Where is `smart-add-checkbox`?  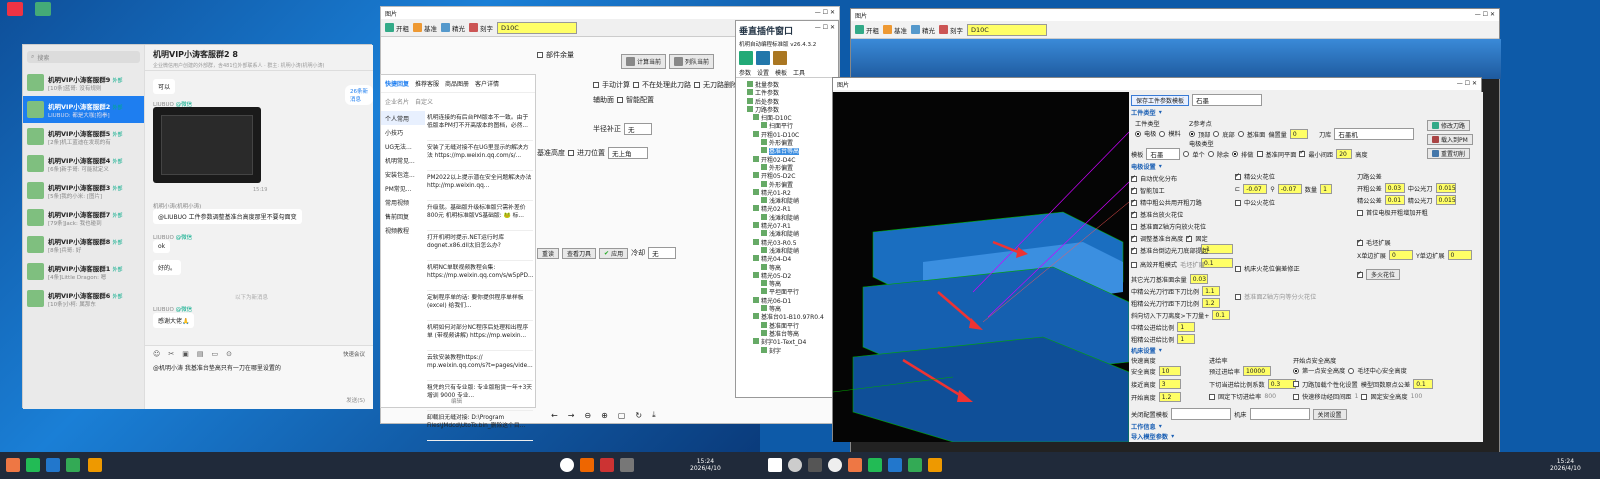
smart-add-checkbox is located at coordinates (1134, 190).